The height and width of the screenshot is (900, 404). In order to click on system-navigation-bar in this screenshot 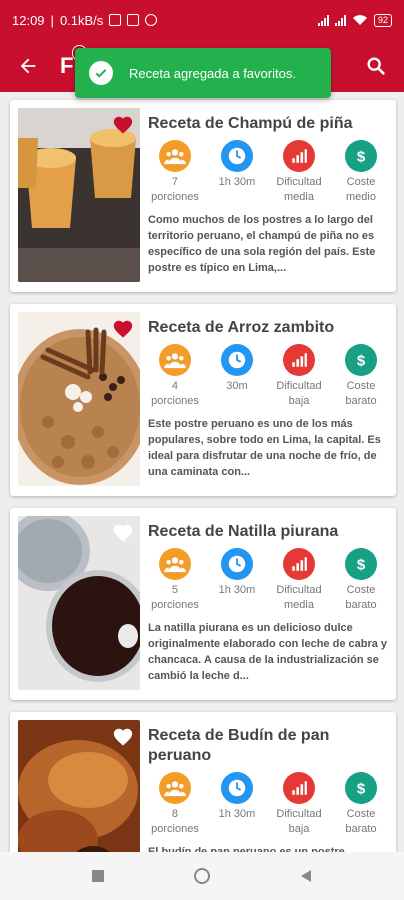, I will do `click(202, 876)`.